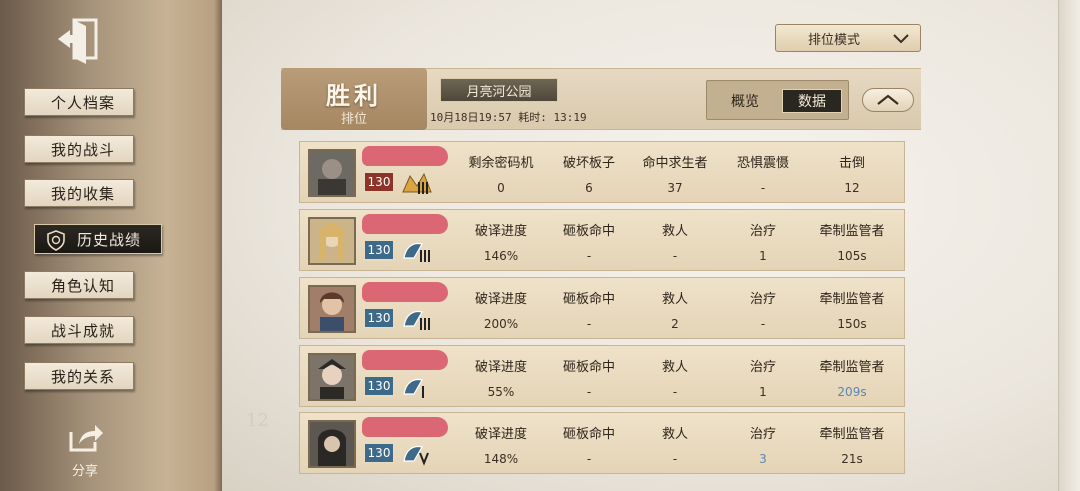 This screenshot has height=491, width=1080. I want to click on stat-cell: 治疗 3, so click(763, 439).